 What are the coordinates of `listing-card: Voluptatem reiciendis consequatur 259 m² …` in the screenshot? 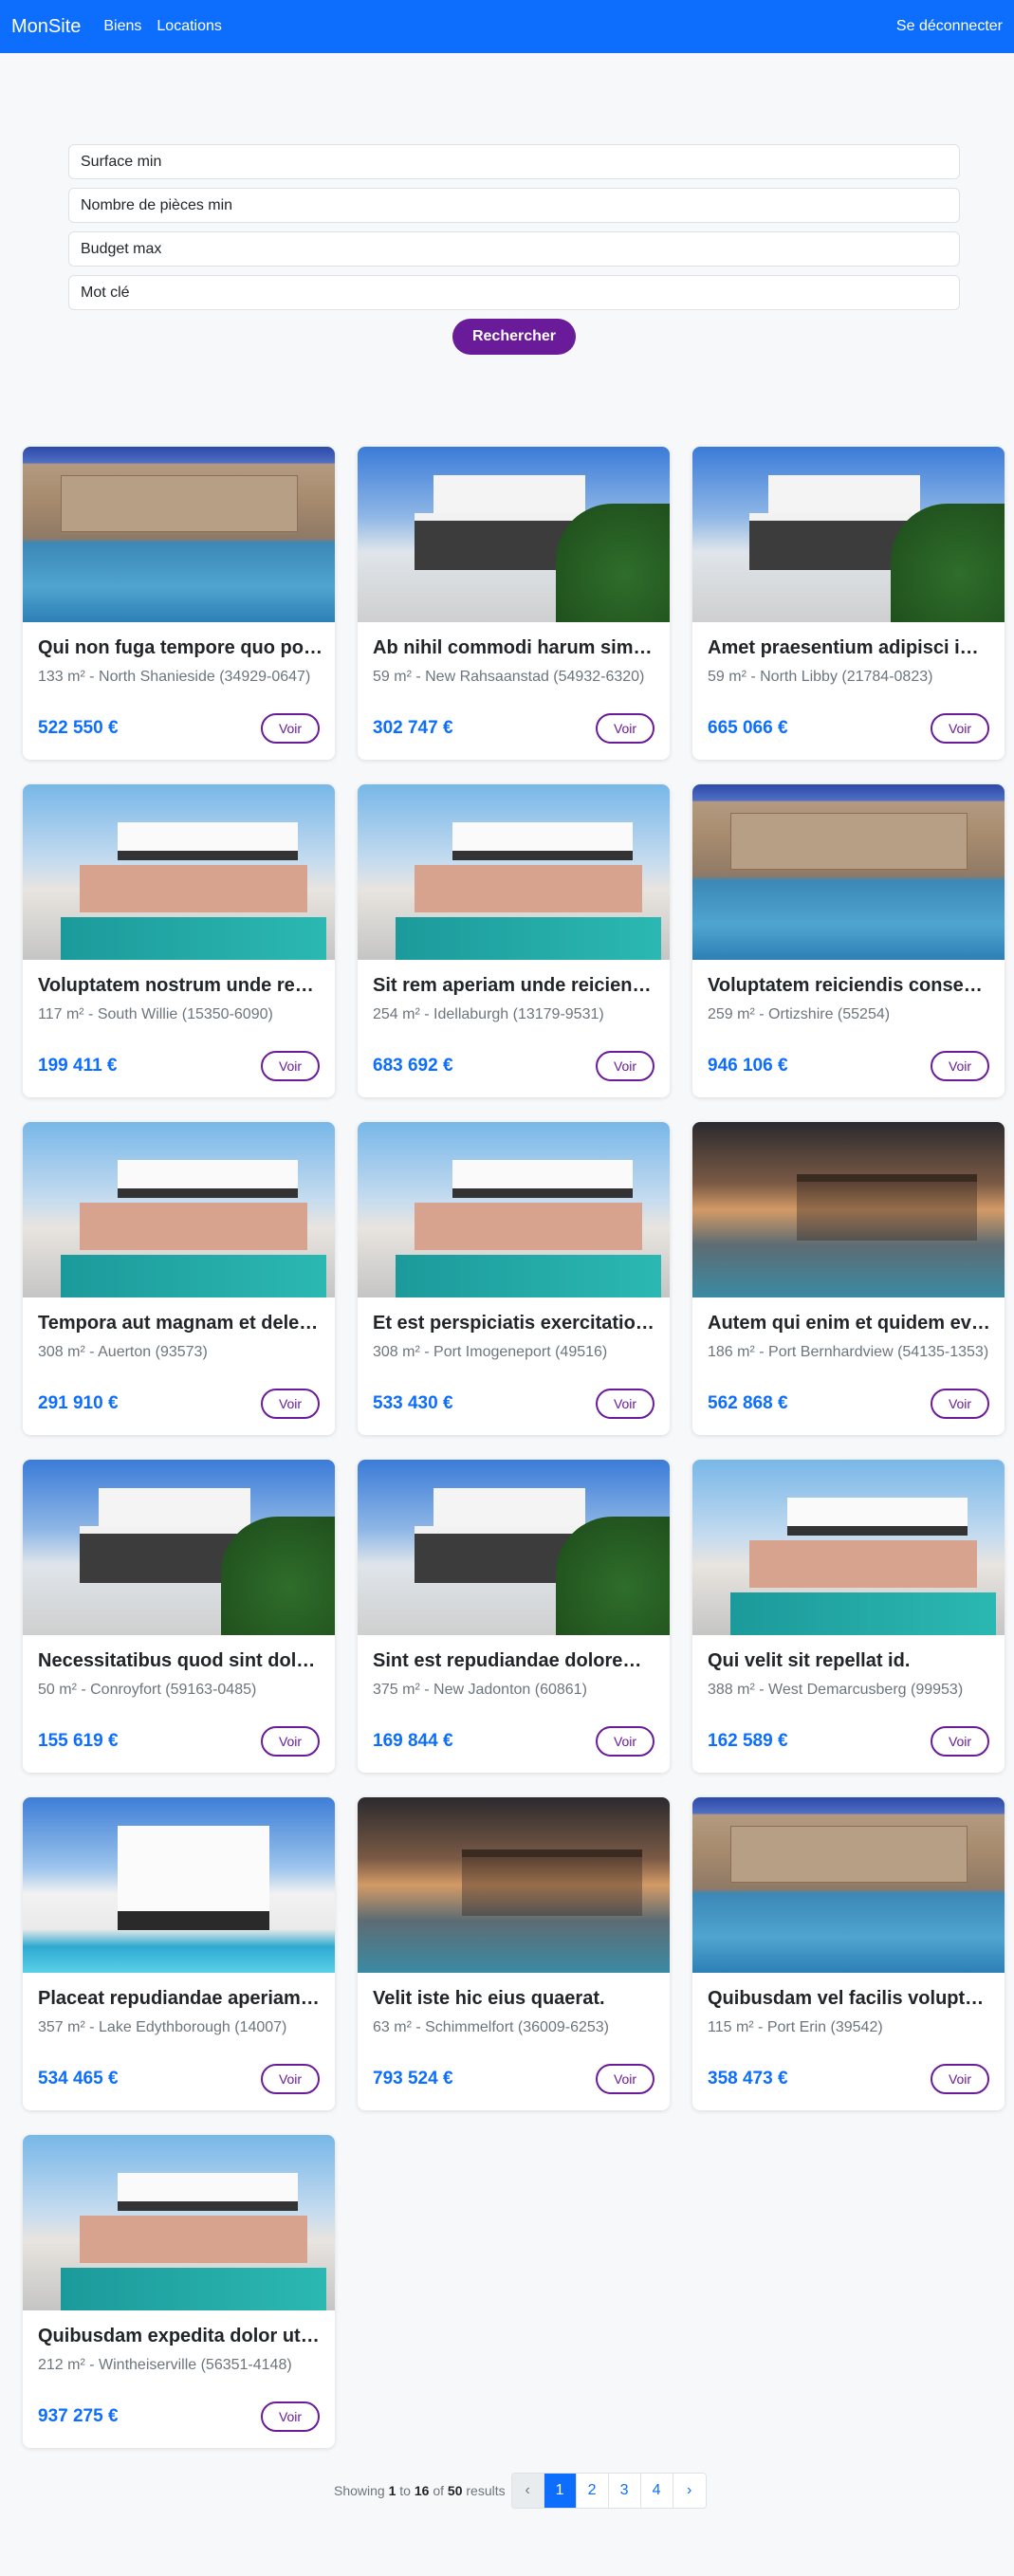 It's located at (848, 940).